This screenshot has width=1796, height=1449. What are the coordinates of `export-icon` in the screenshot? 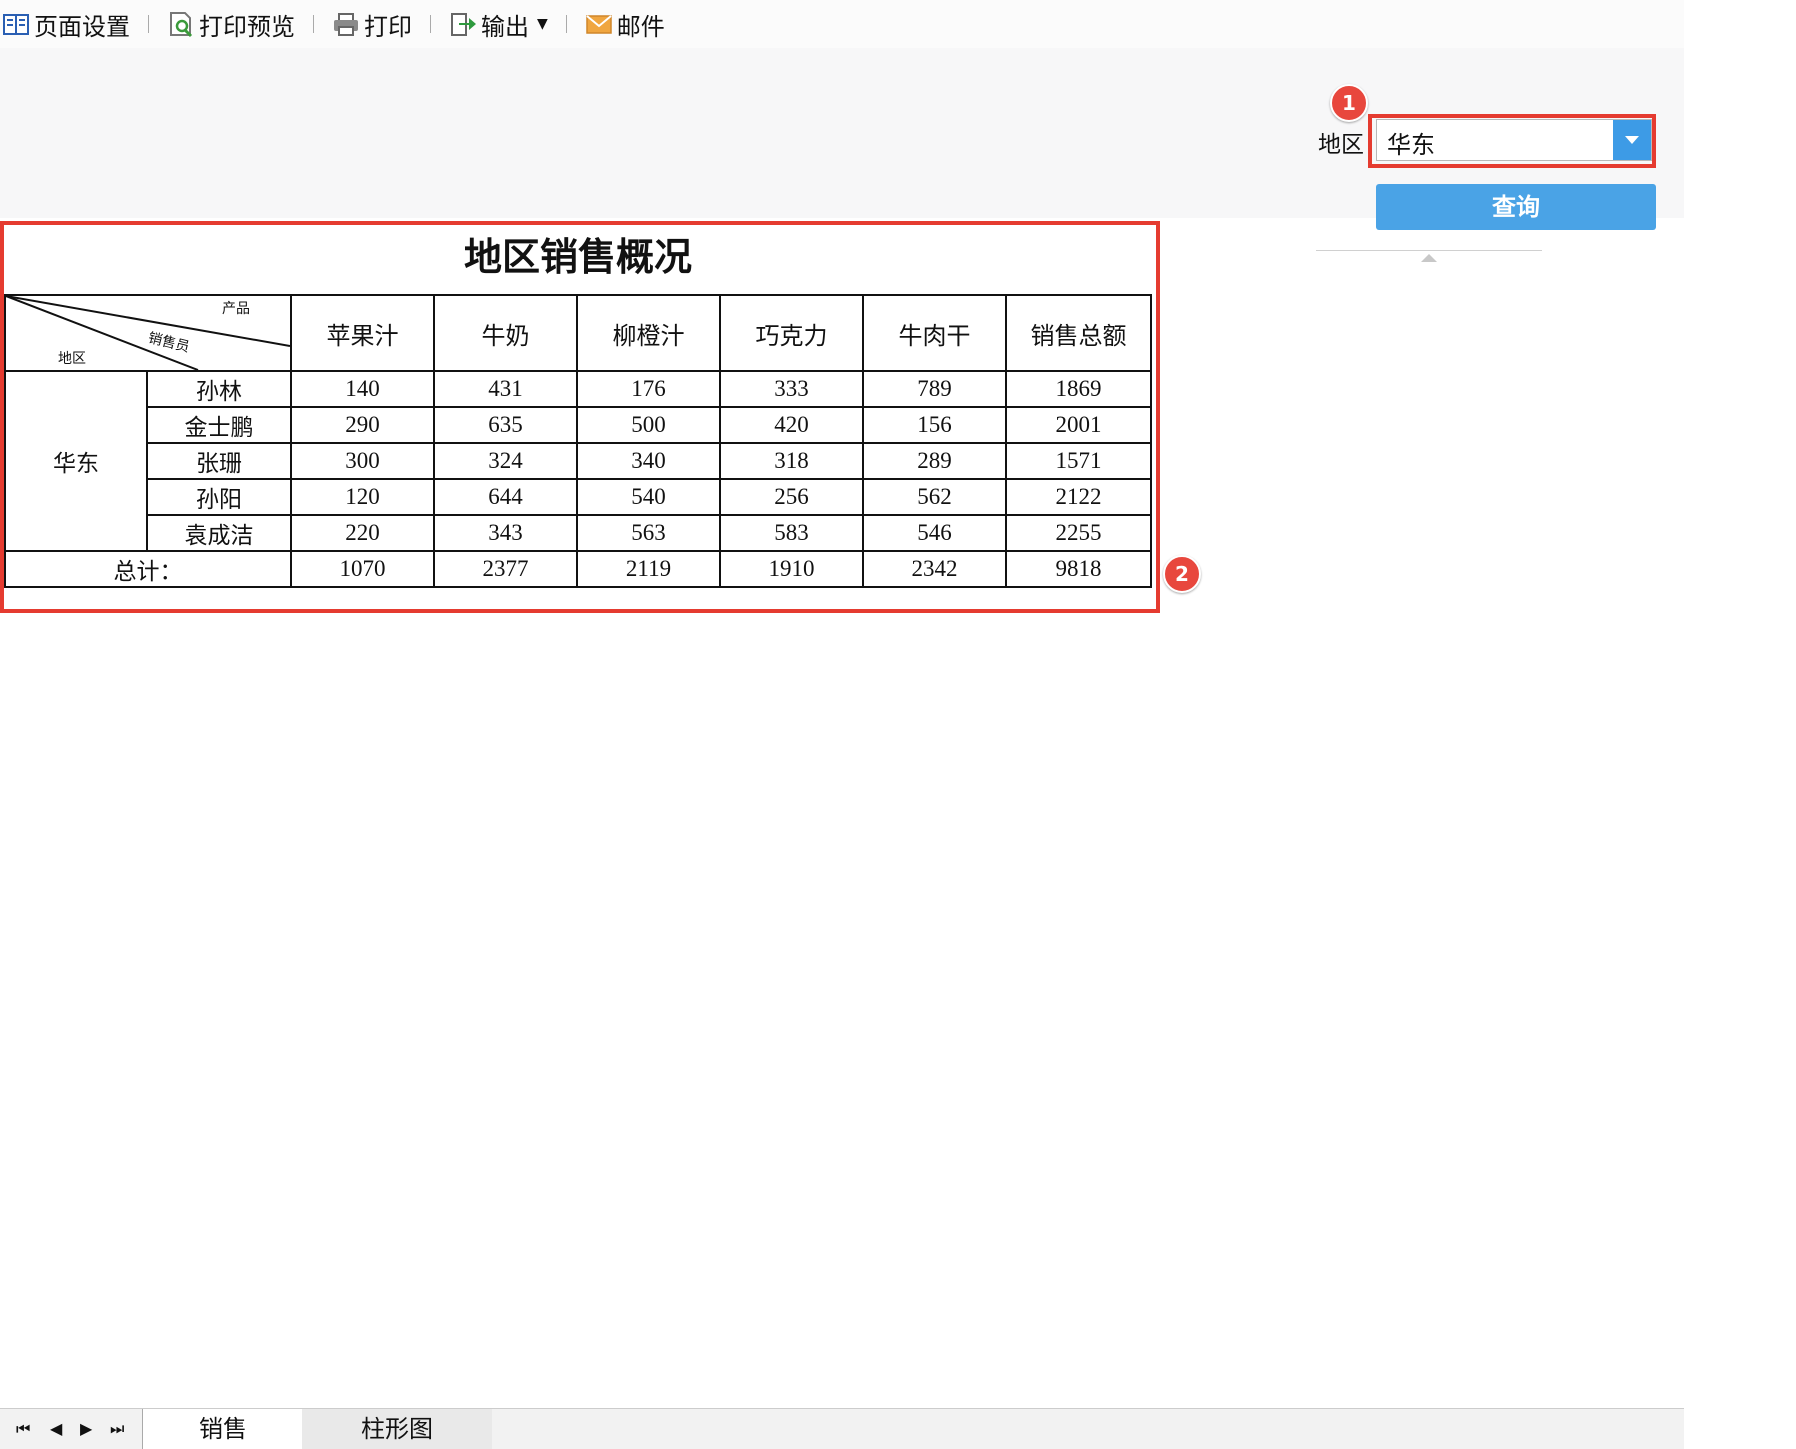 It's located at (463, 24).